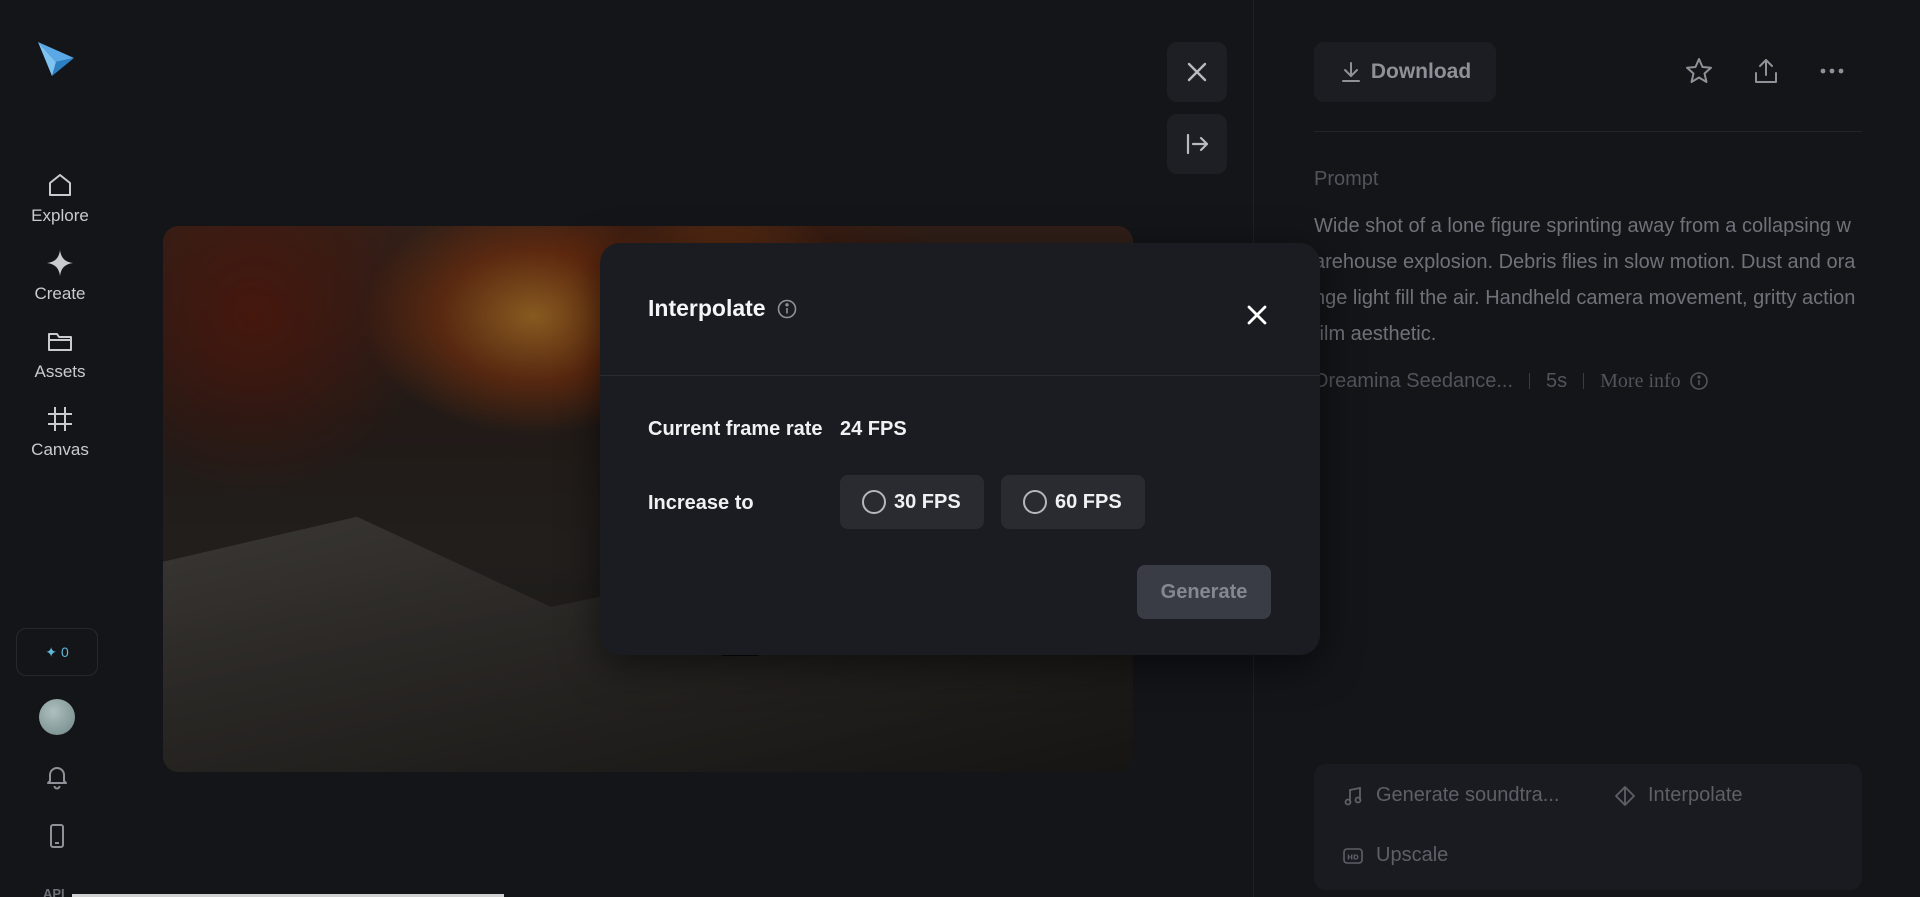  I want to click on modal-title: Interpolate, so click(707, 308).